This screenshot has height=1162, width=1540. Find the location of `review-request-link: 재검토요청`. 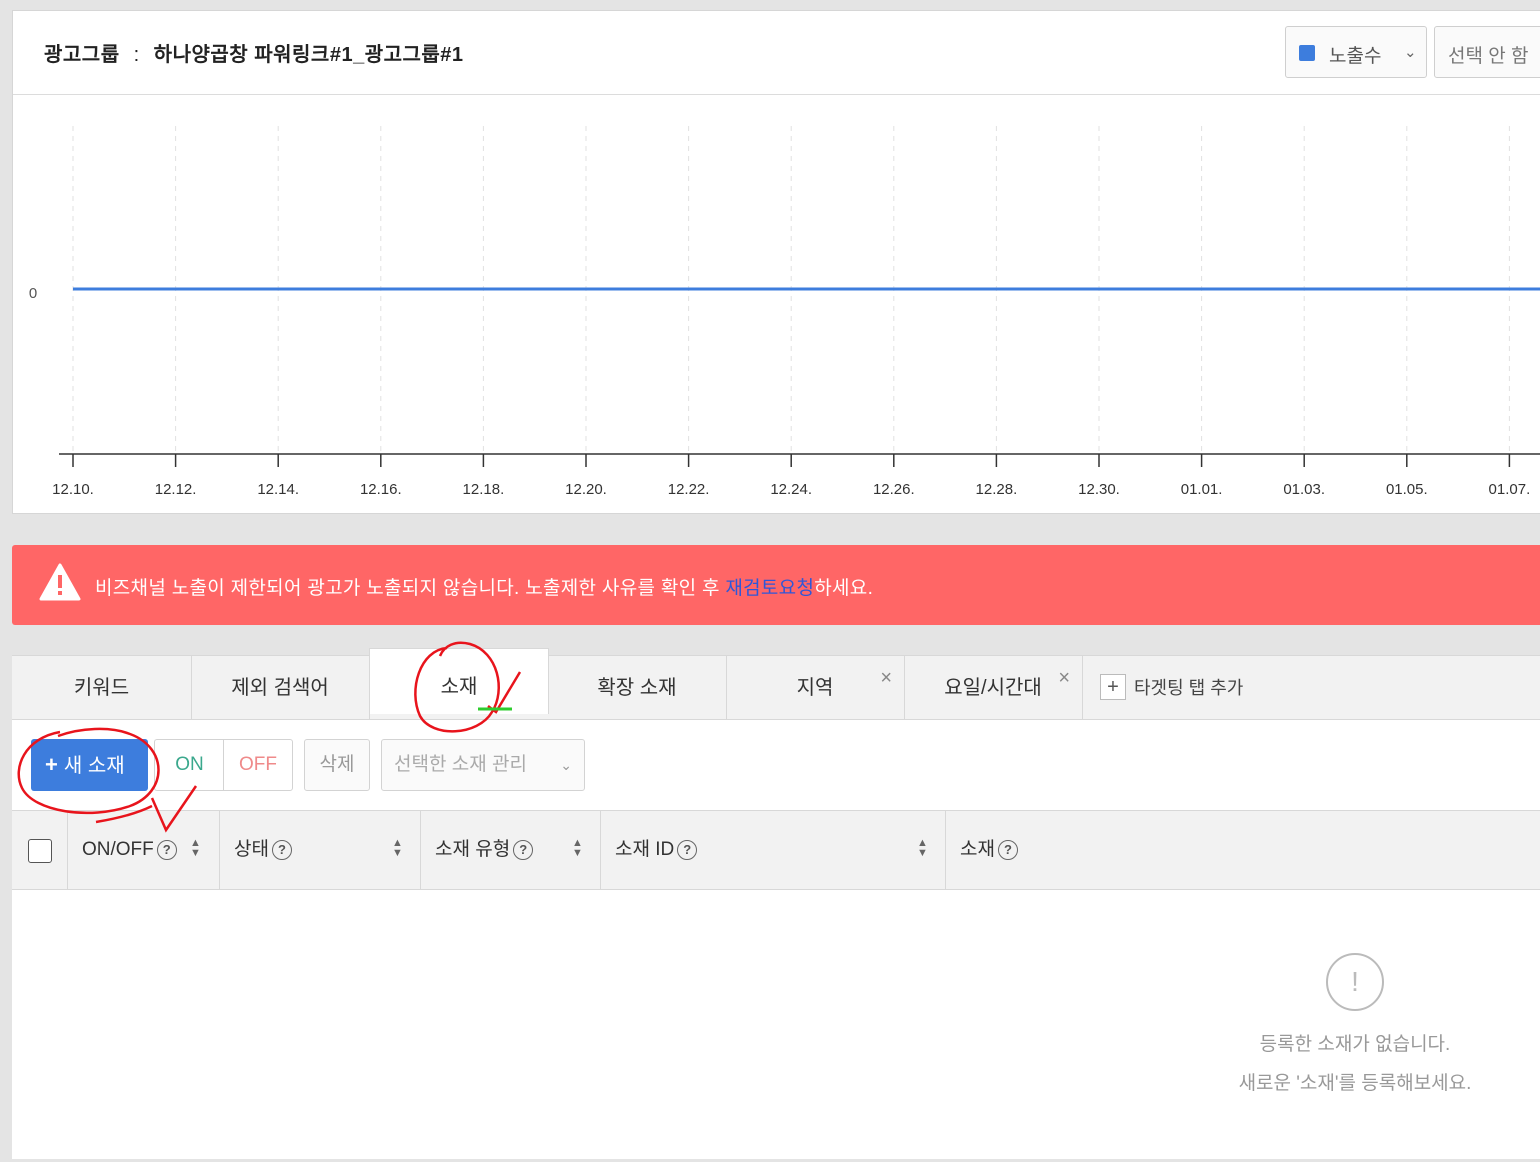

review-request-link: 재검토요청 is located at coordinates (769, 588).